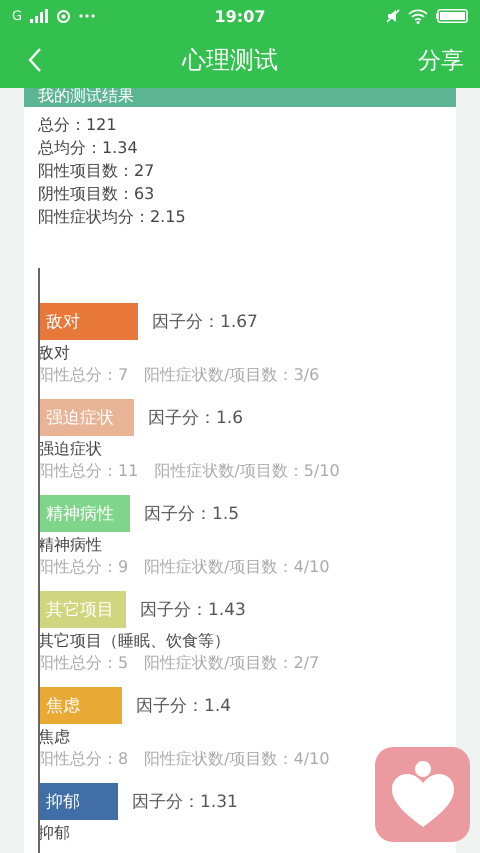 The image size is (480, 853). Describe the element at coordinates (97, 171) in the screenshot. I see `summary-line: 阳性项目数：27` at that location.